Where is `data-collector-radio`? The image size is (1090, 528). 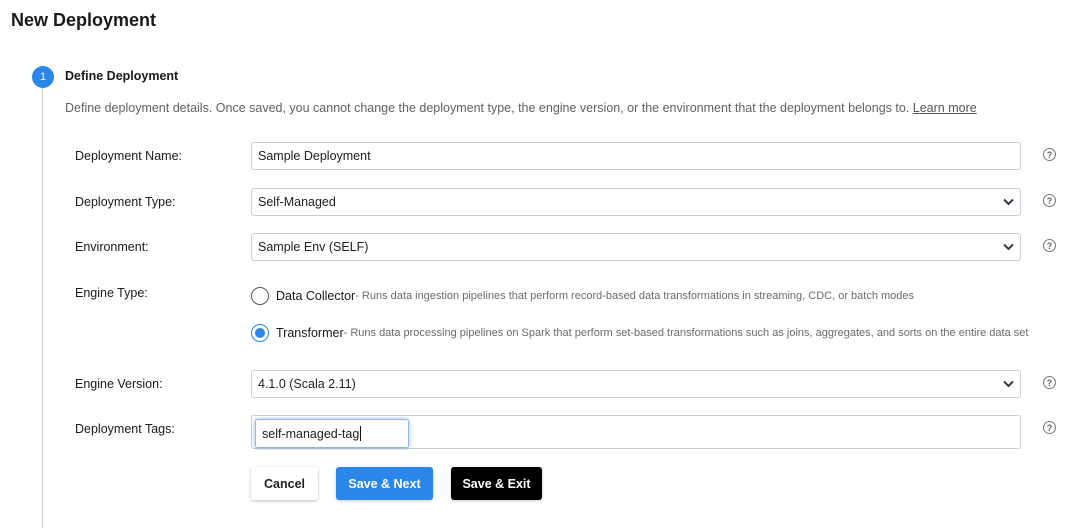 data-collector-radio is located at coordinates (260, 296).